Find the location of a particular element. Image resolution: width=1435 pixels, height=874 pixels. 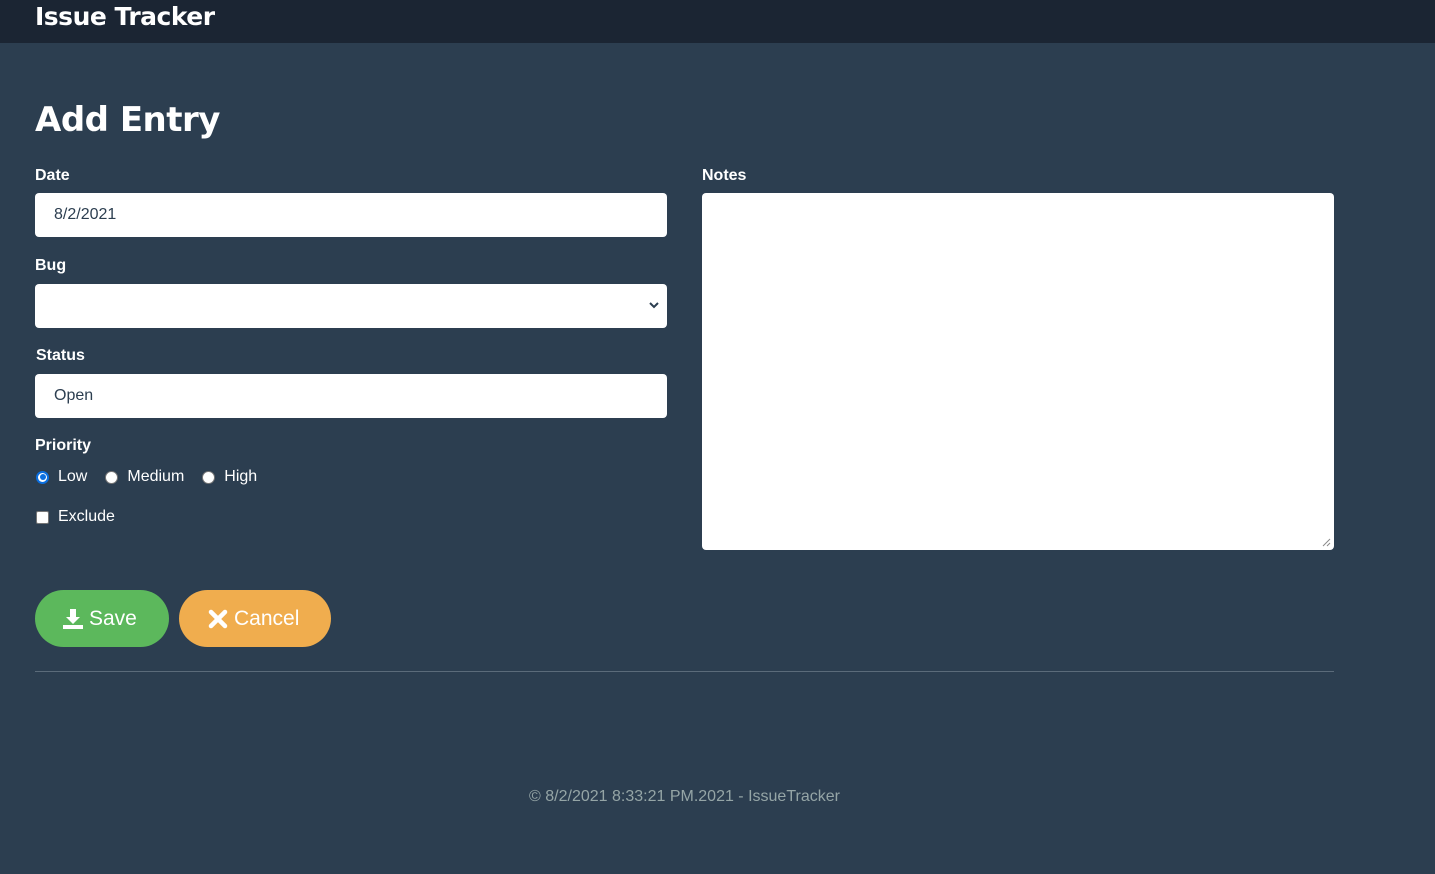

chevron-down-icon is located at coordinates (654, 305).